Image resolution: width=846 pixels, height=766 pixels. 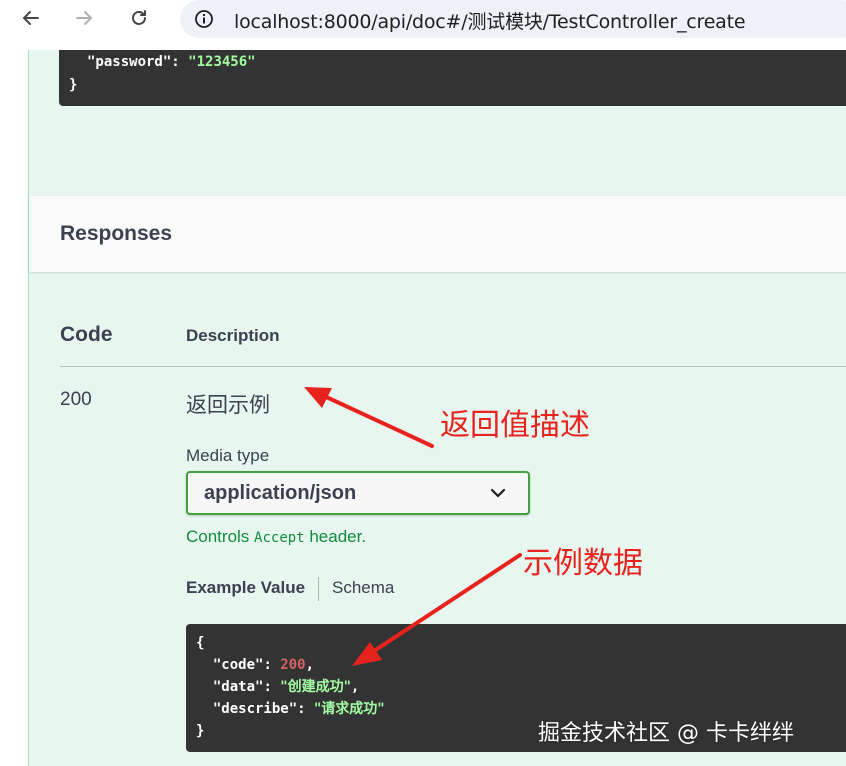 I want to click on annotation-example-note: 示例数据, so click(x=583, y=563).